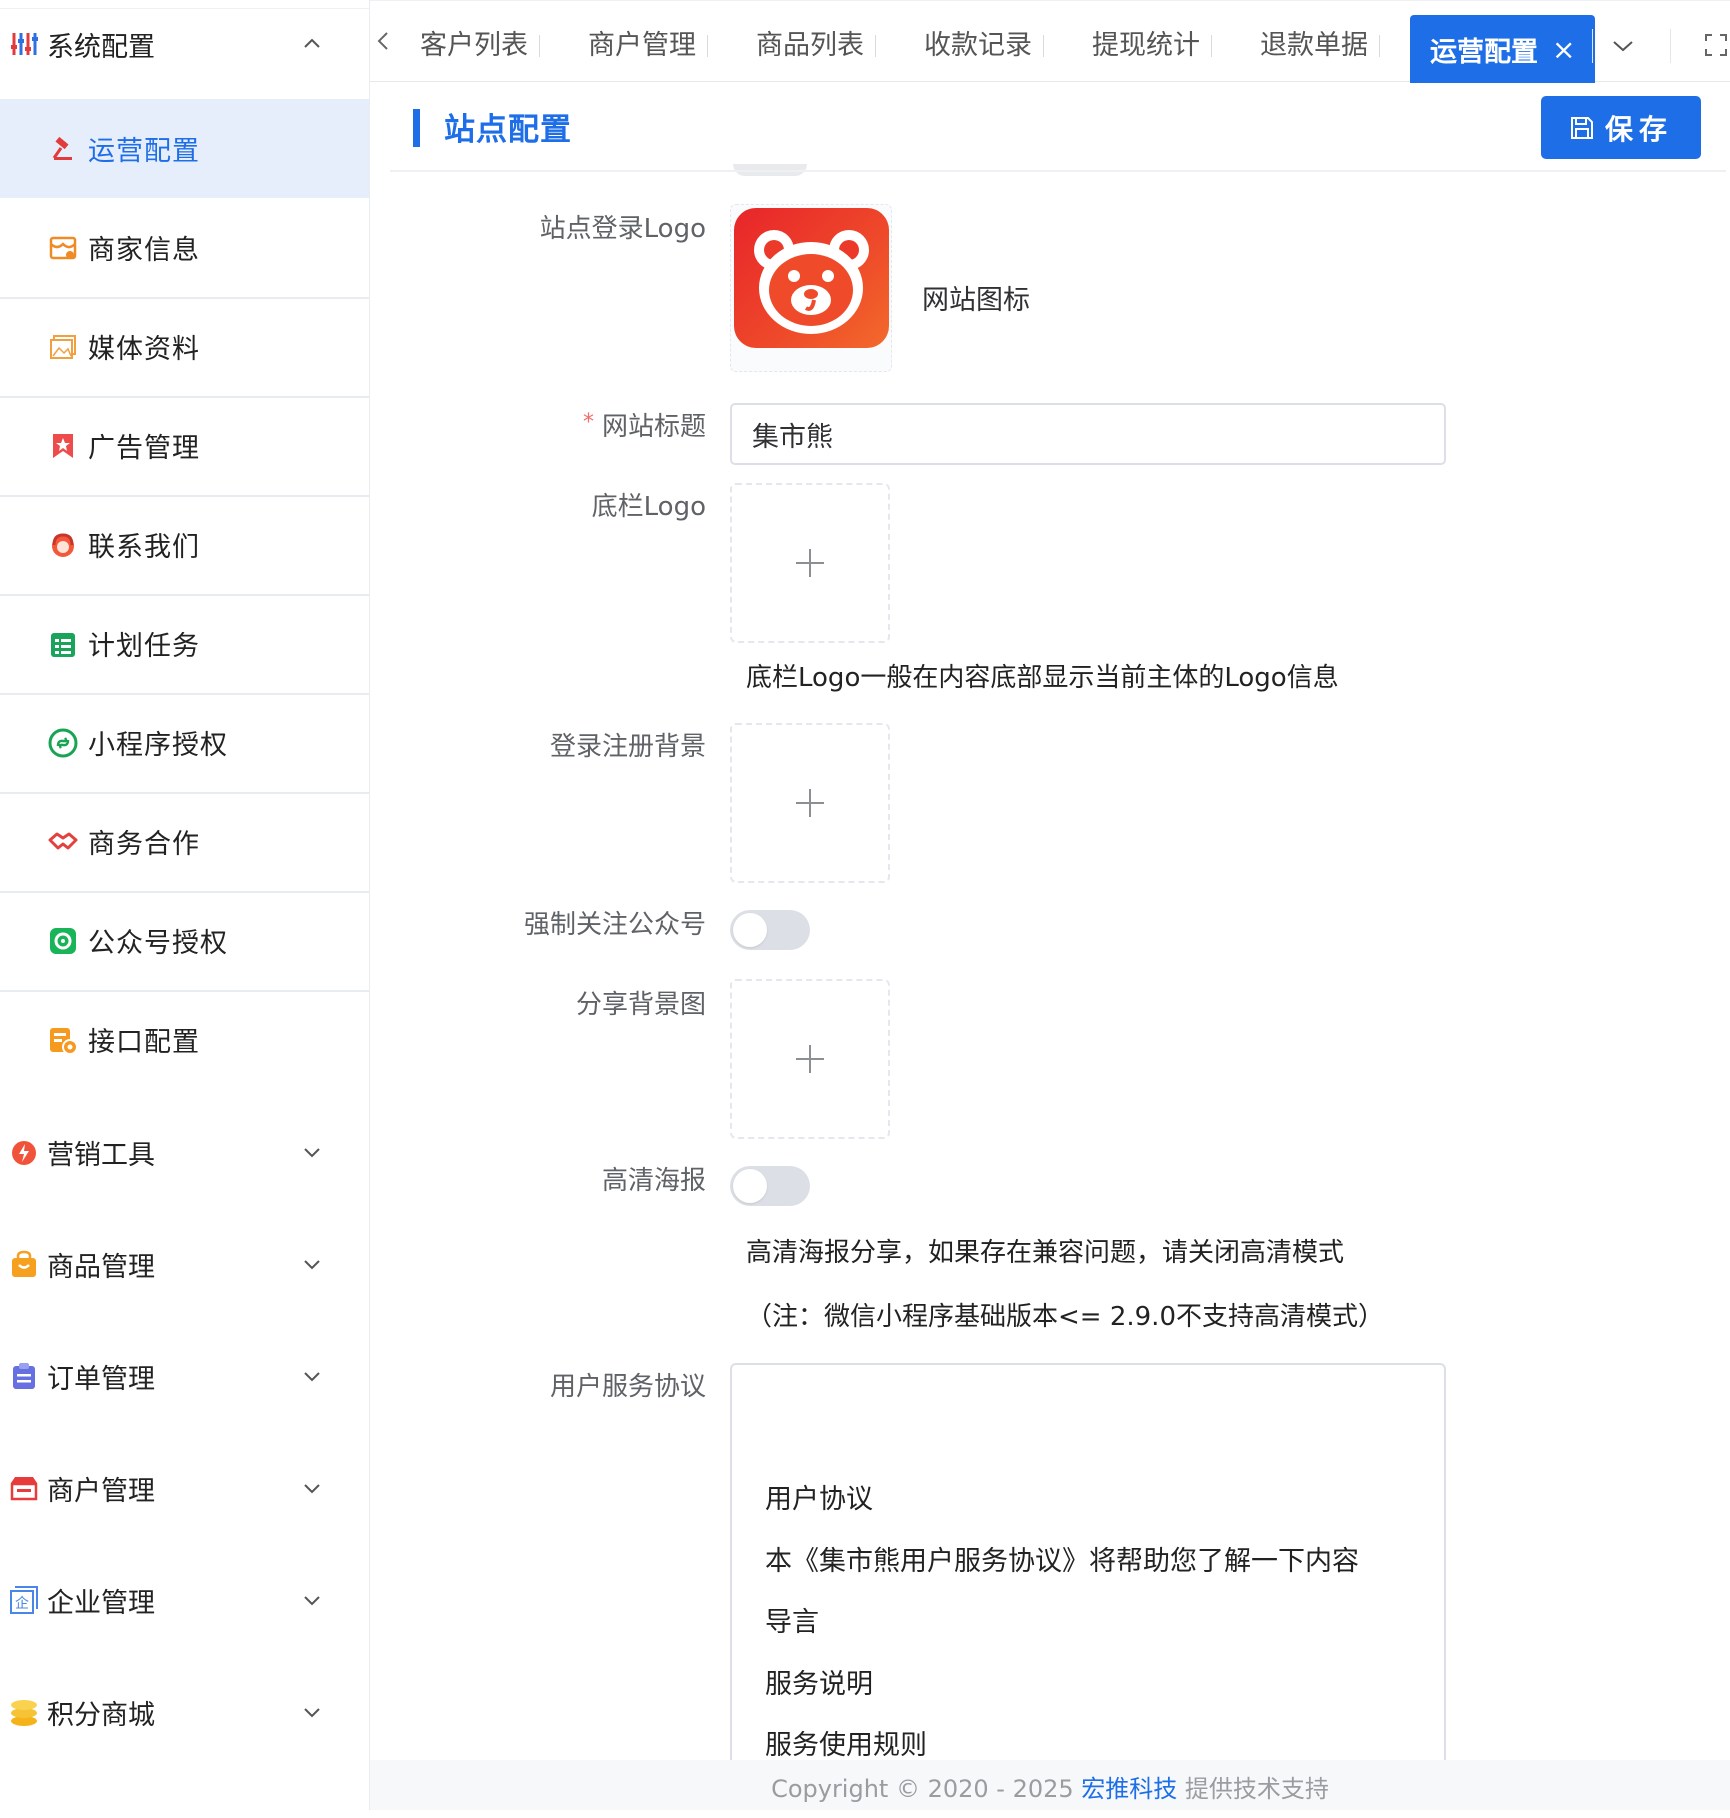  I want to click on headset-icon, so click(63, 545).